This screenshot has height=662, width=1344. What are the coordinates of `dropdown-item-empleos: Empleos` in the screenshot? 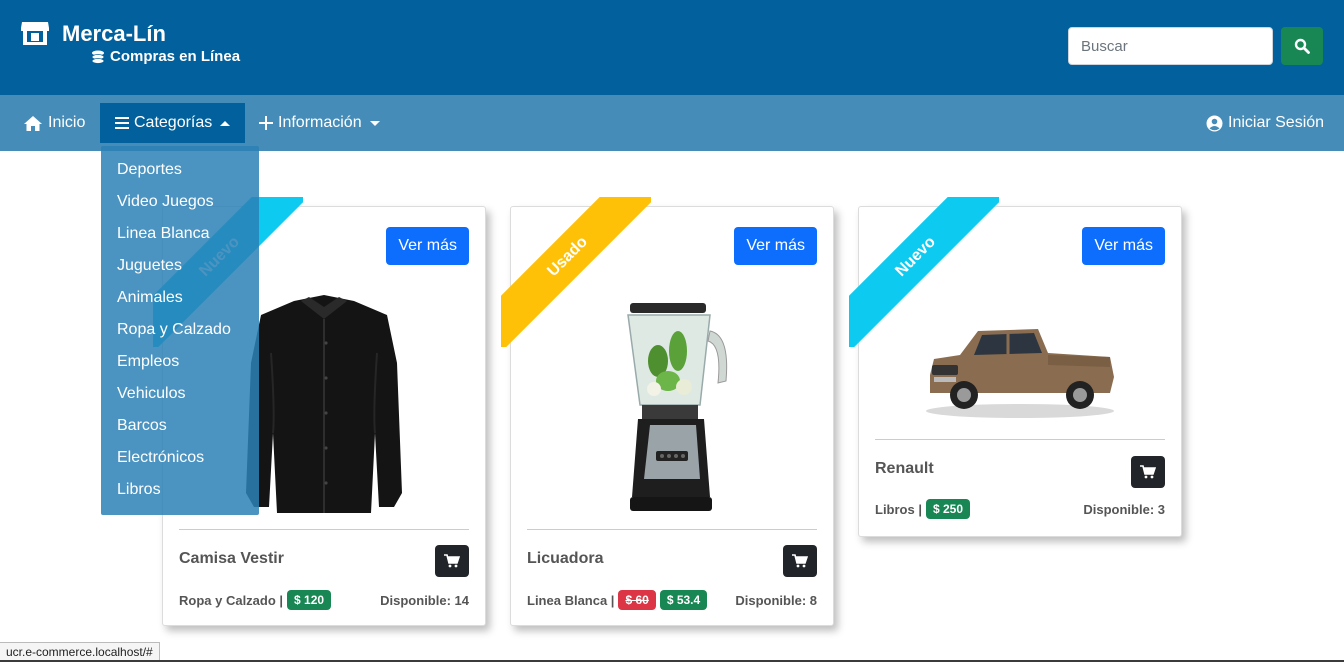 It's located at (180, 362).